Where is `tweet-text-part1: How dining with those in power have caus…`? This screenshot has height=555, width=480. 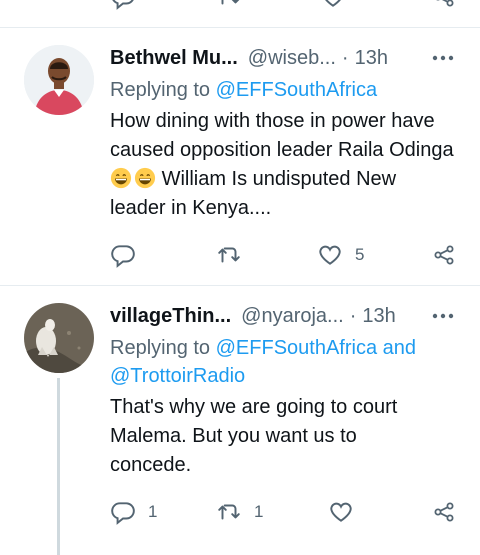 tweet-text-part1: How dining with those in power have caus… is located at coordinates (282, 135).